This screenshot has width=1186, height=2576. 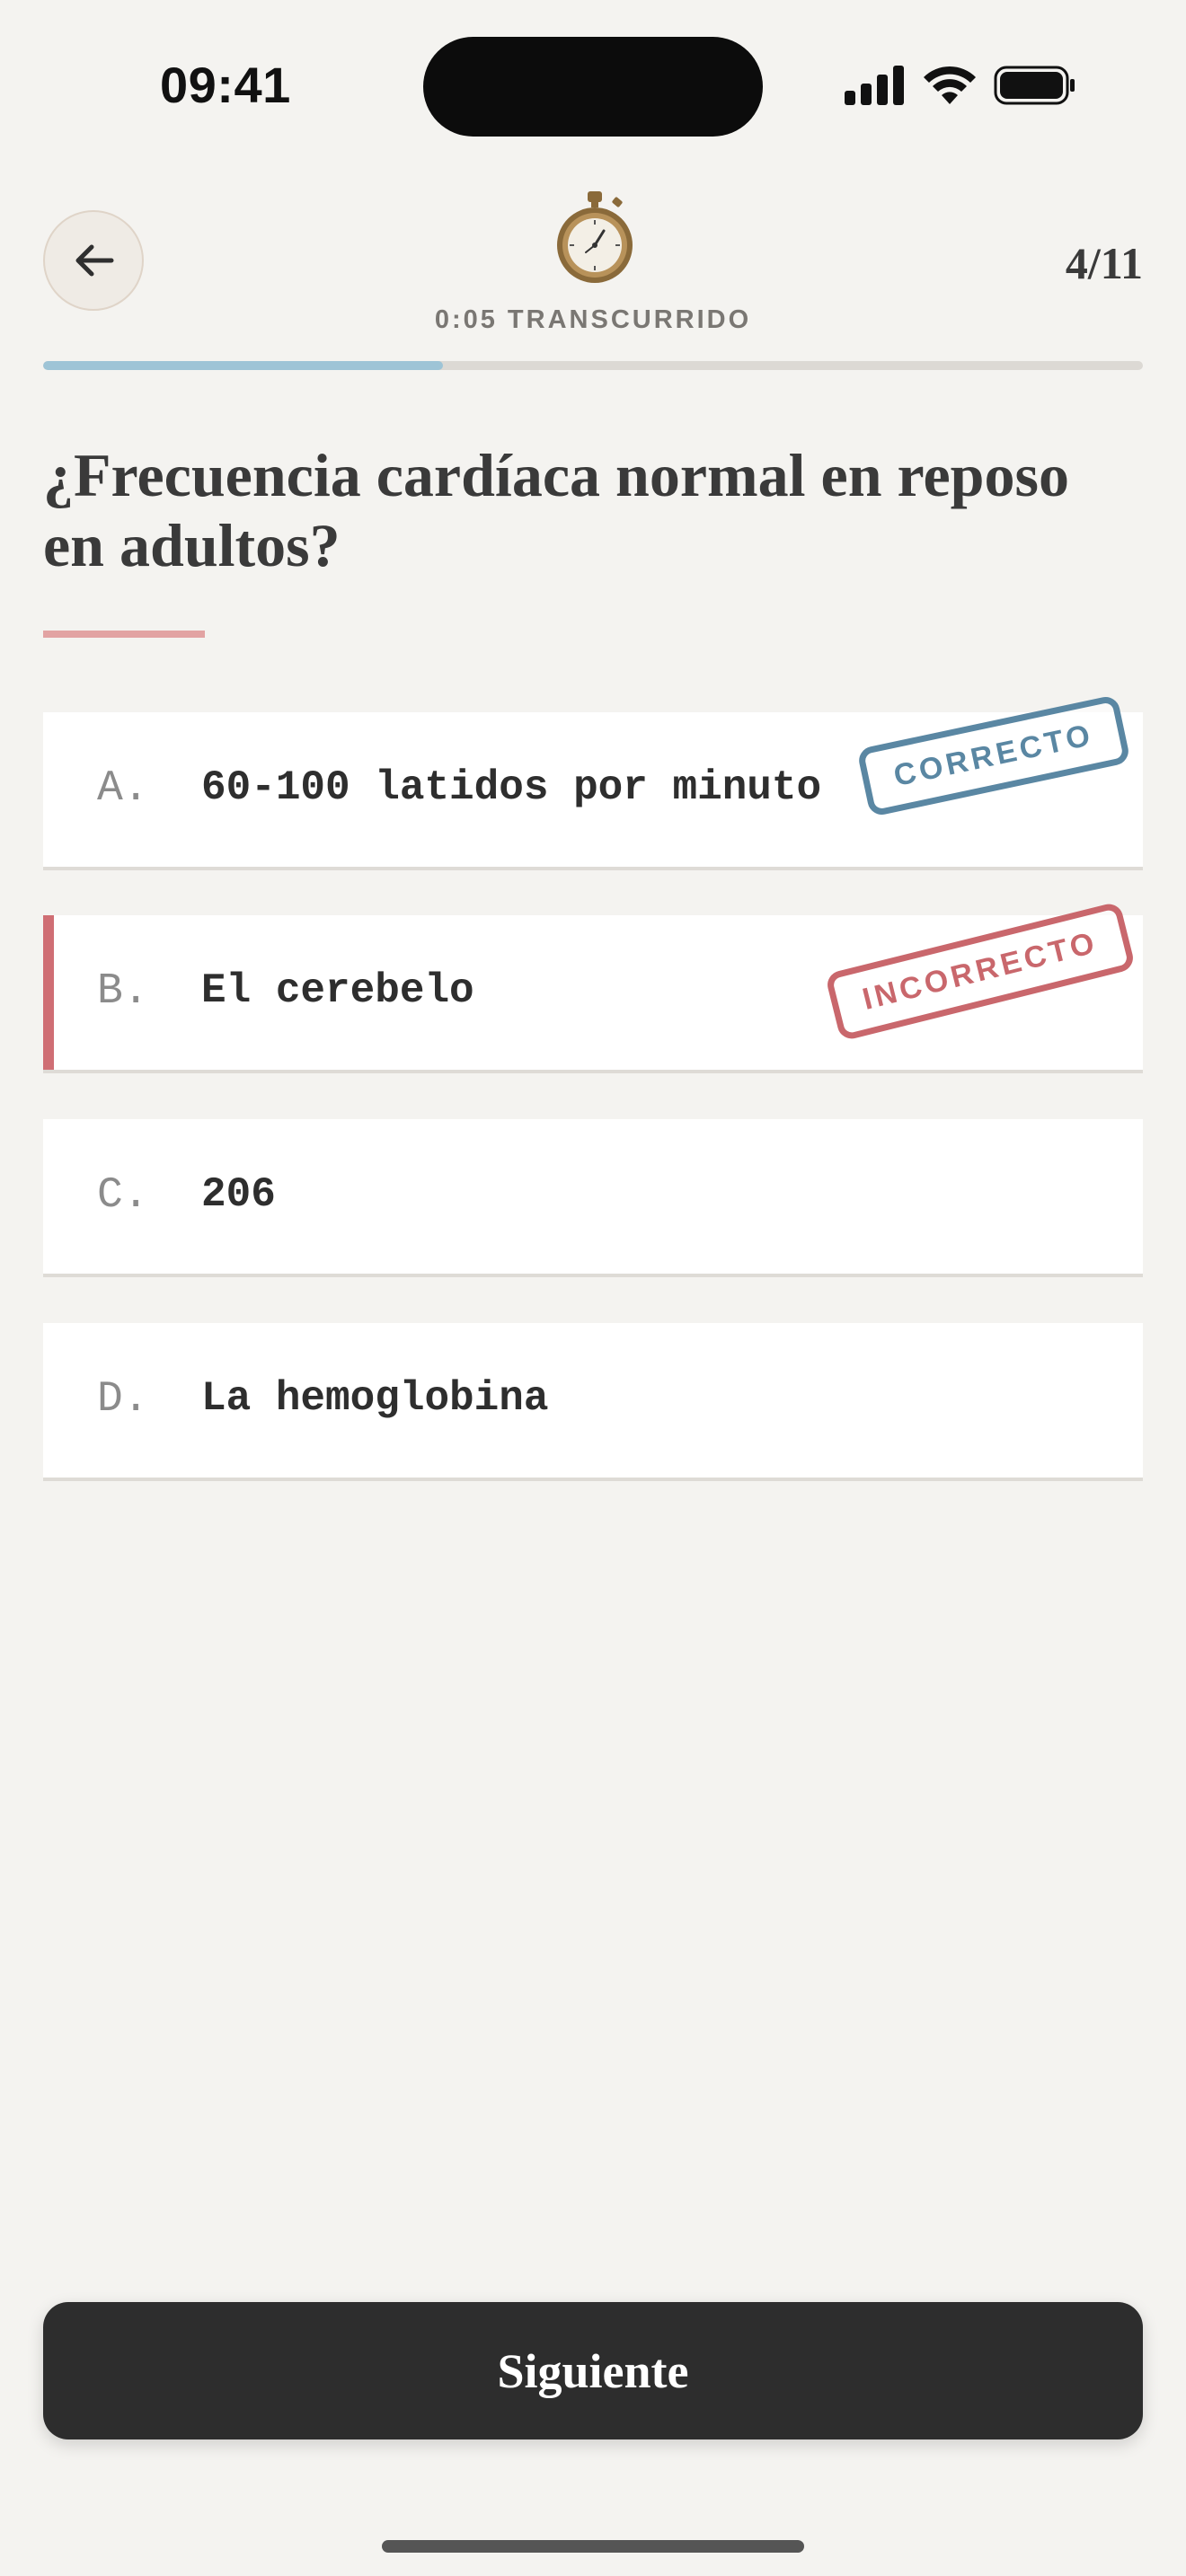 I want to click on answer-letter: B., so click(x=123, y=991).